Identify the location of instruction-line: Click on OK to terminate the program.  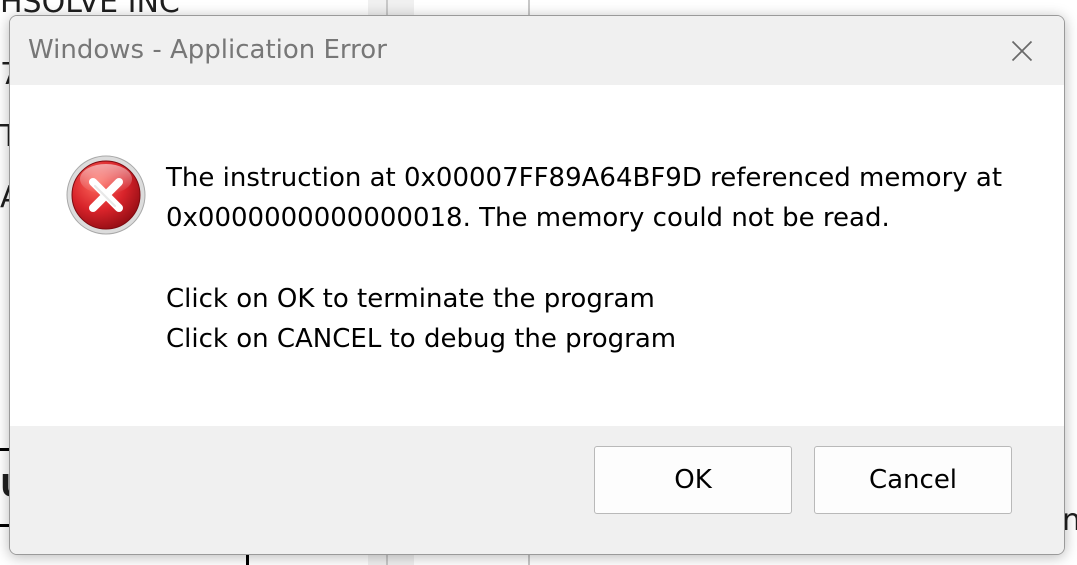
(410, 299).